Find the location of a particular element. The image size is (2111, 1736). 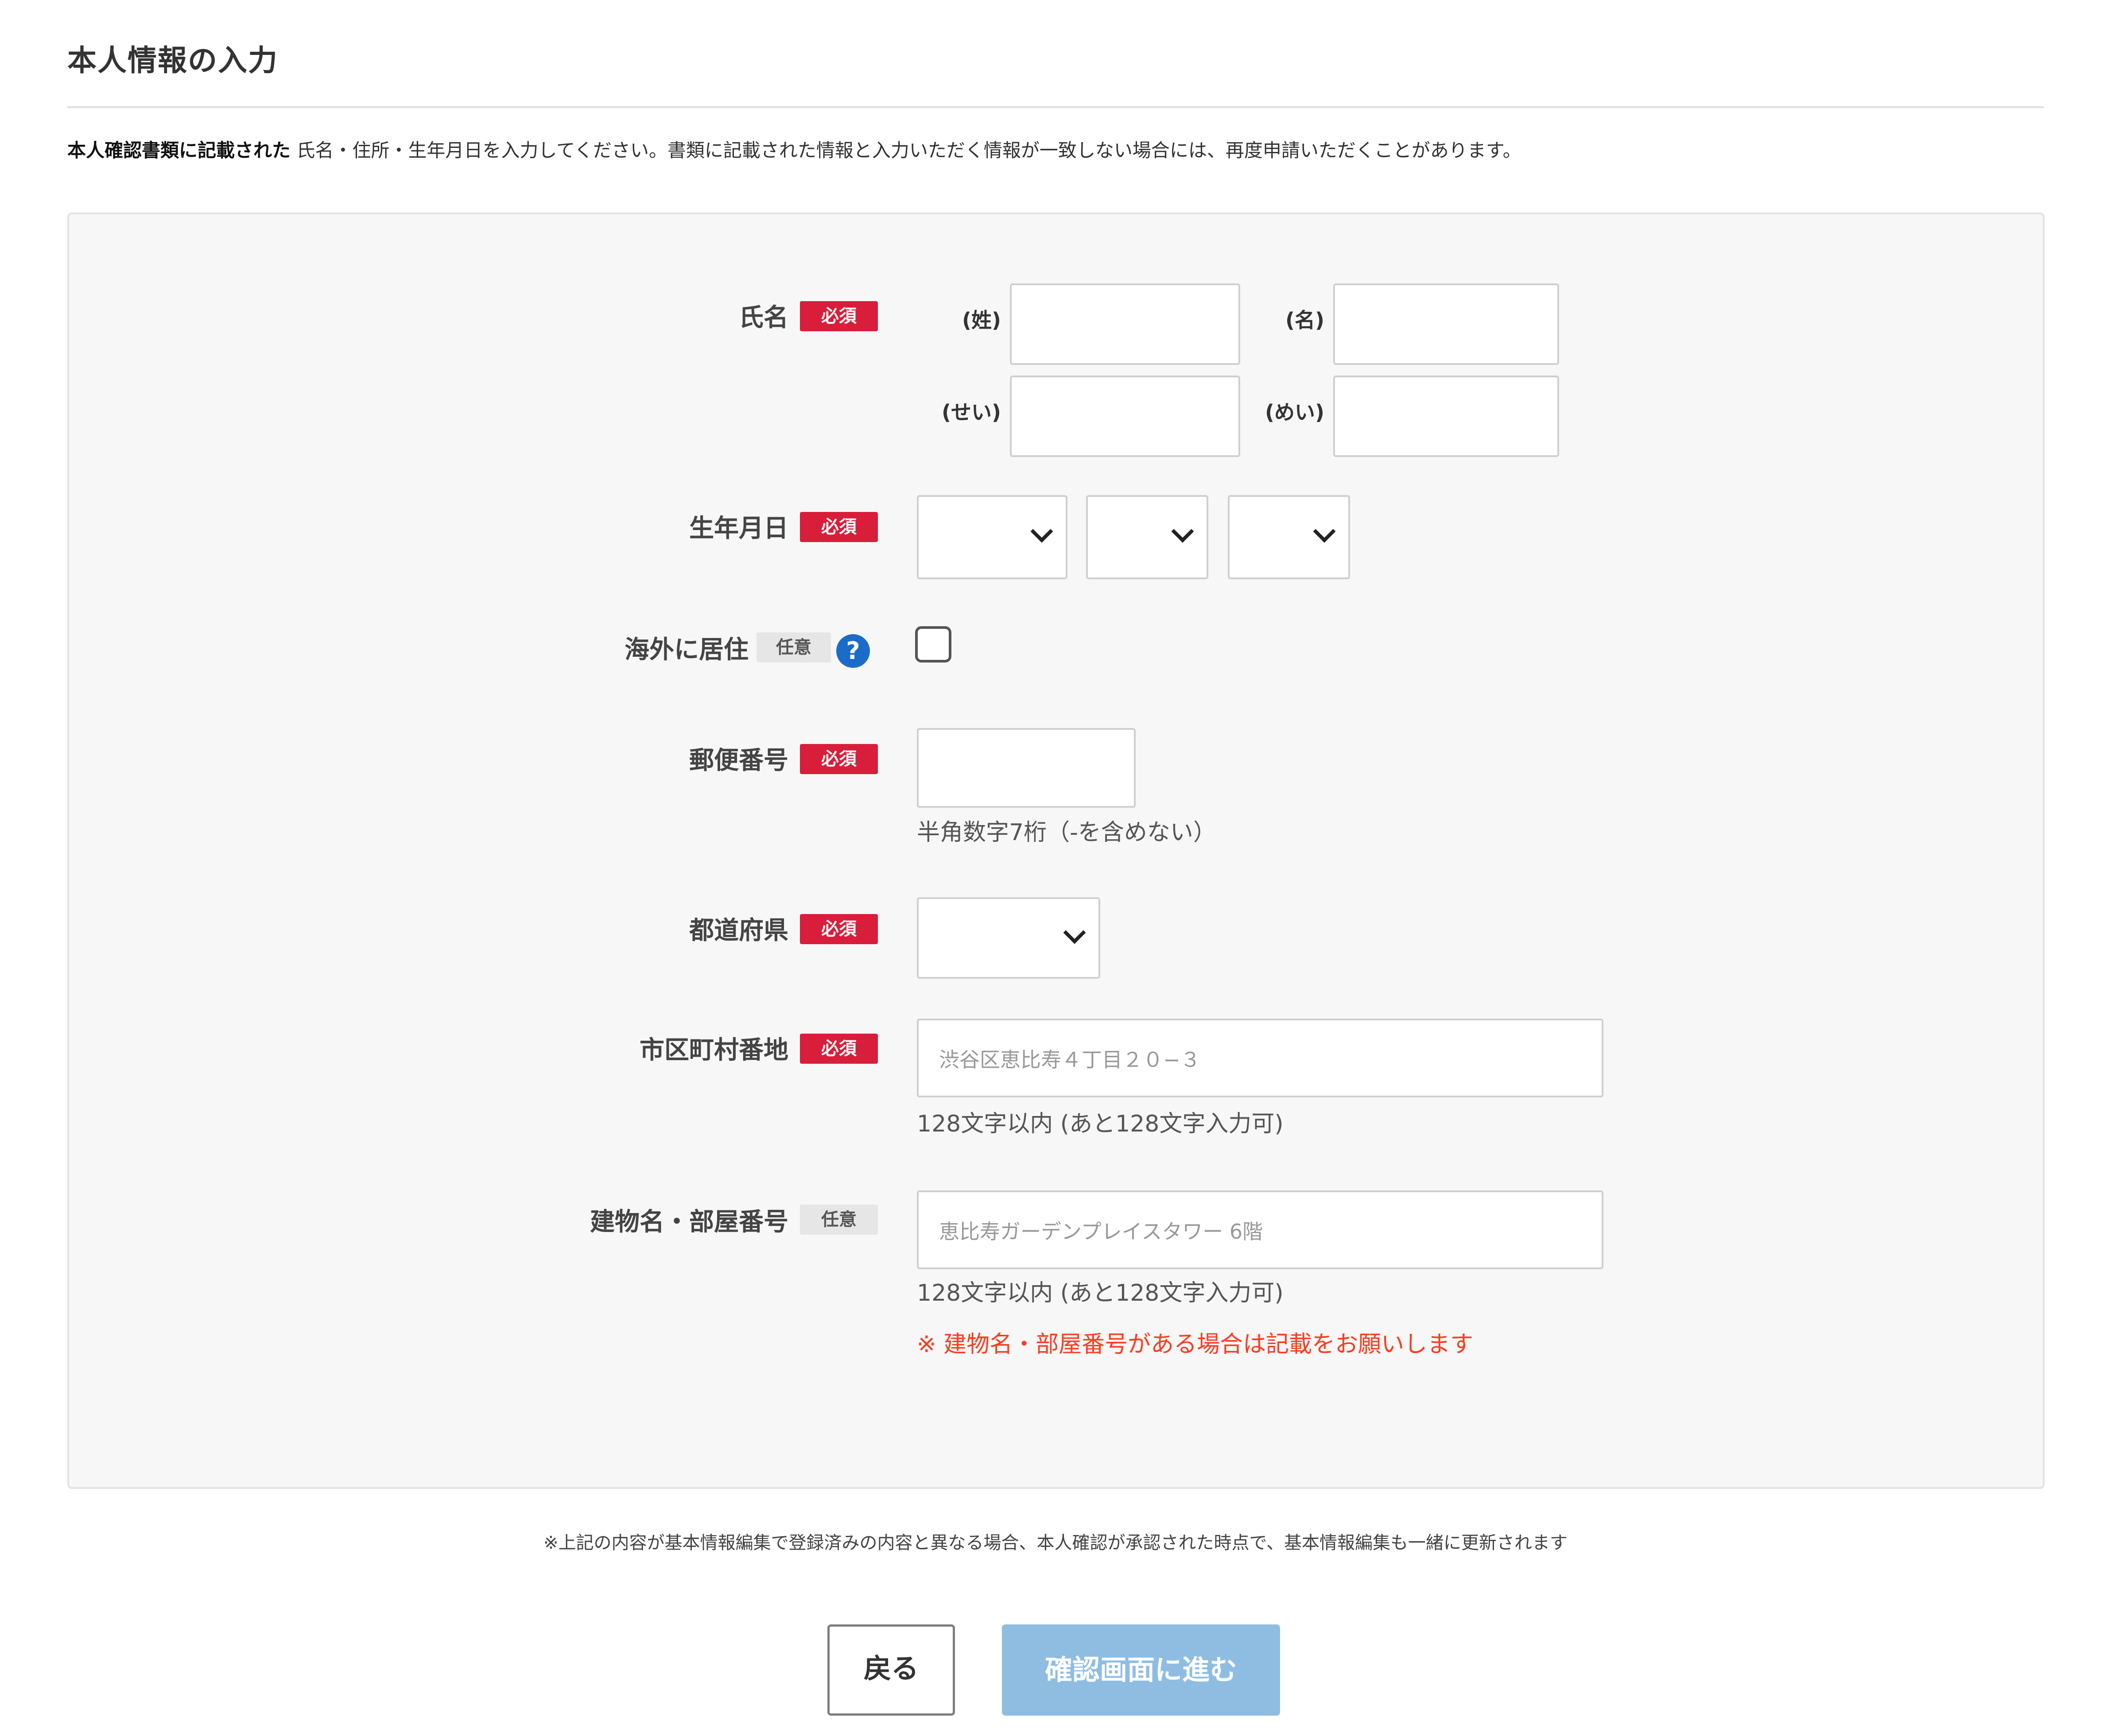

first-name-kana-label: (めい) is located at coordinates (1294, 412).